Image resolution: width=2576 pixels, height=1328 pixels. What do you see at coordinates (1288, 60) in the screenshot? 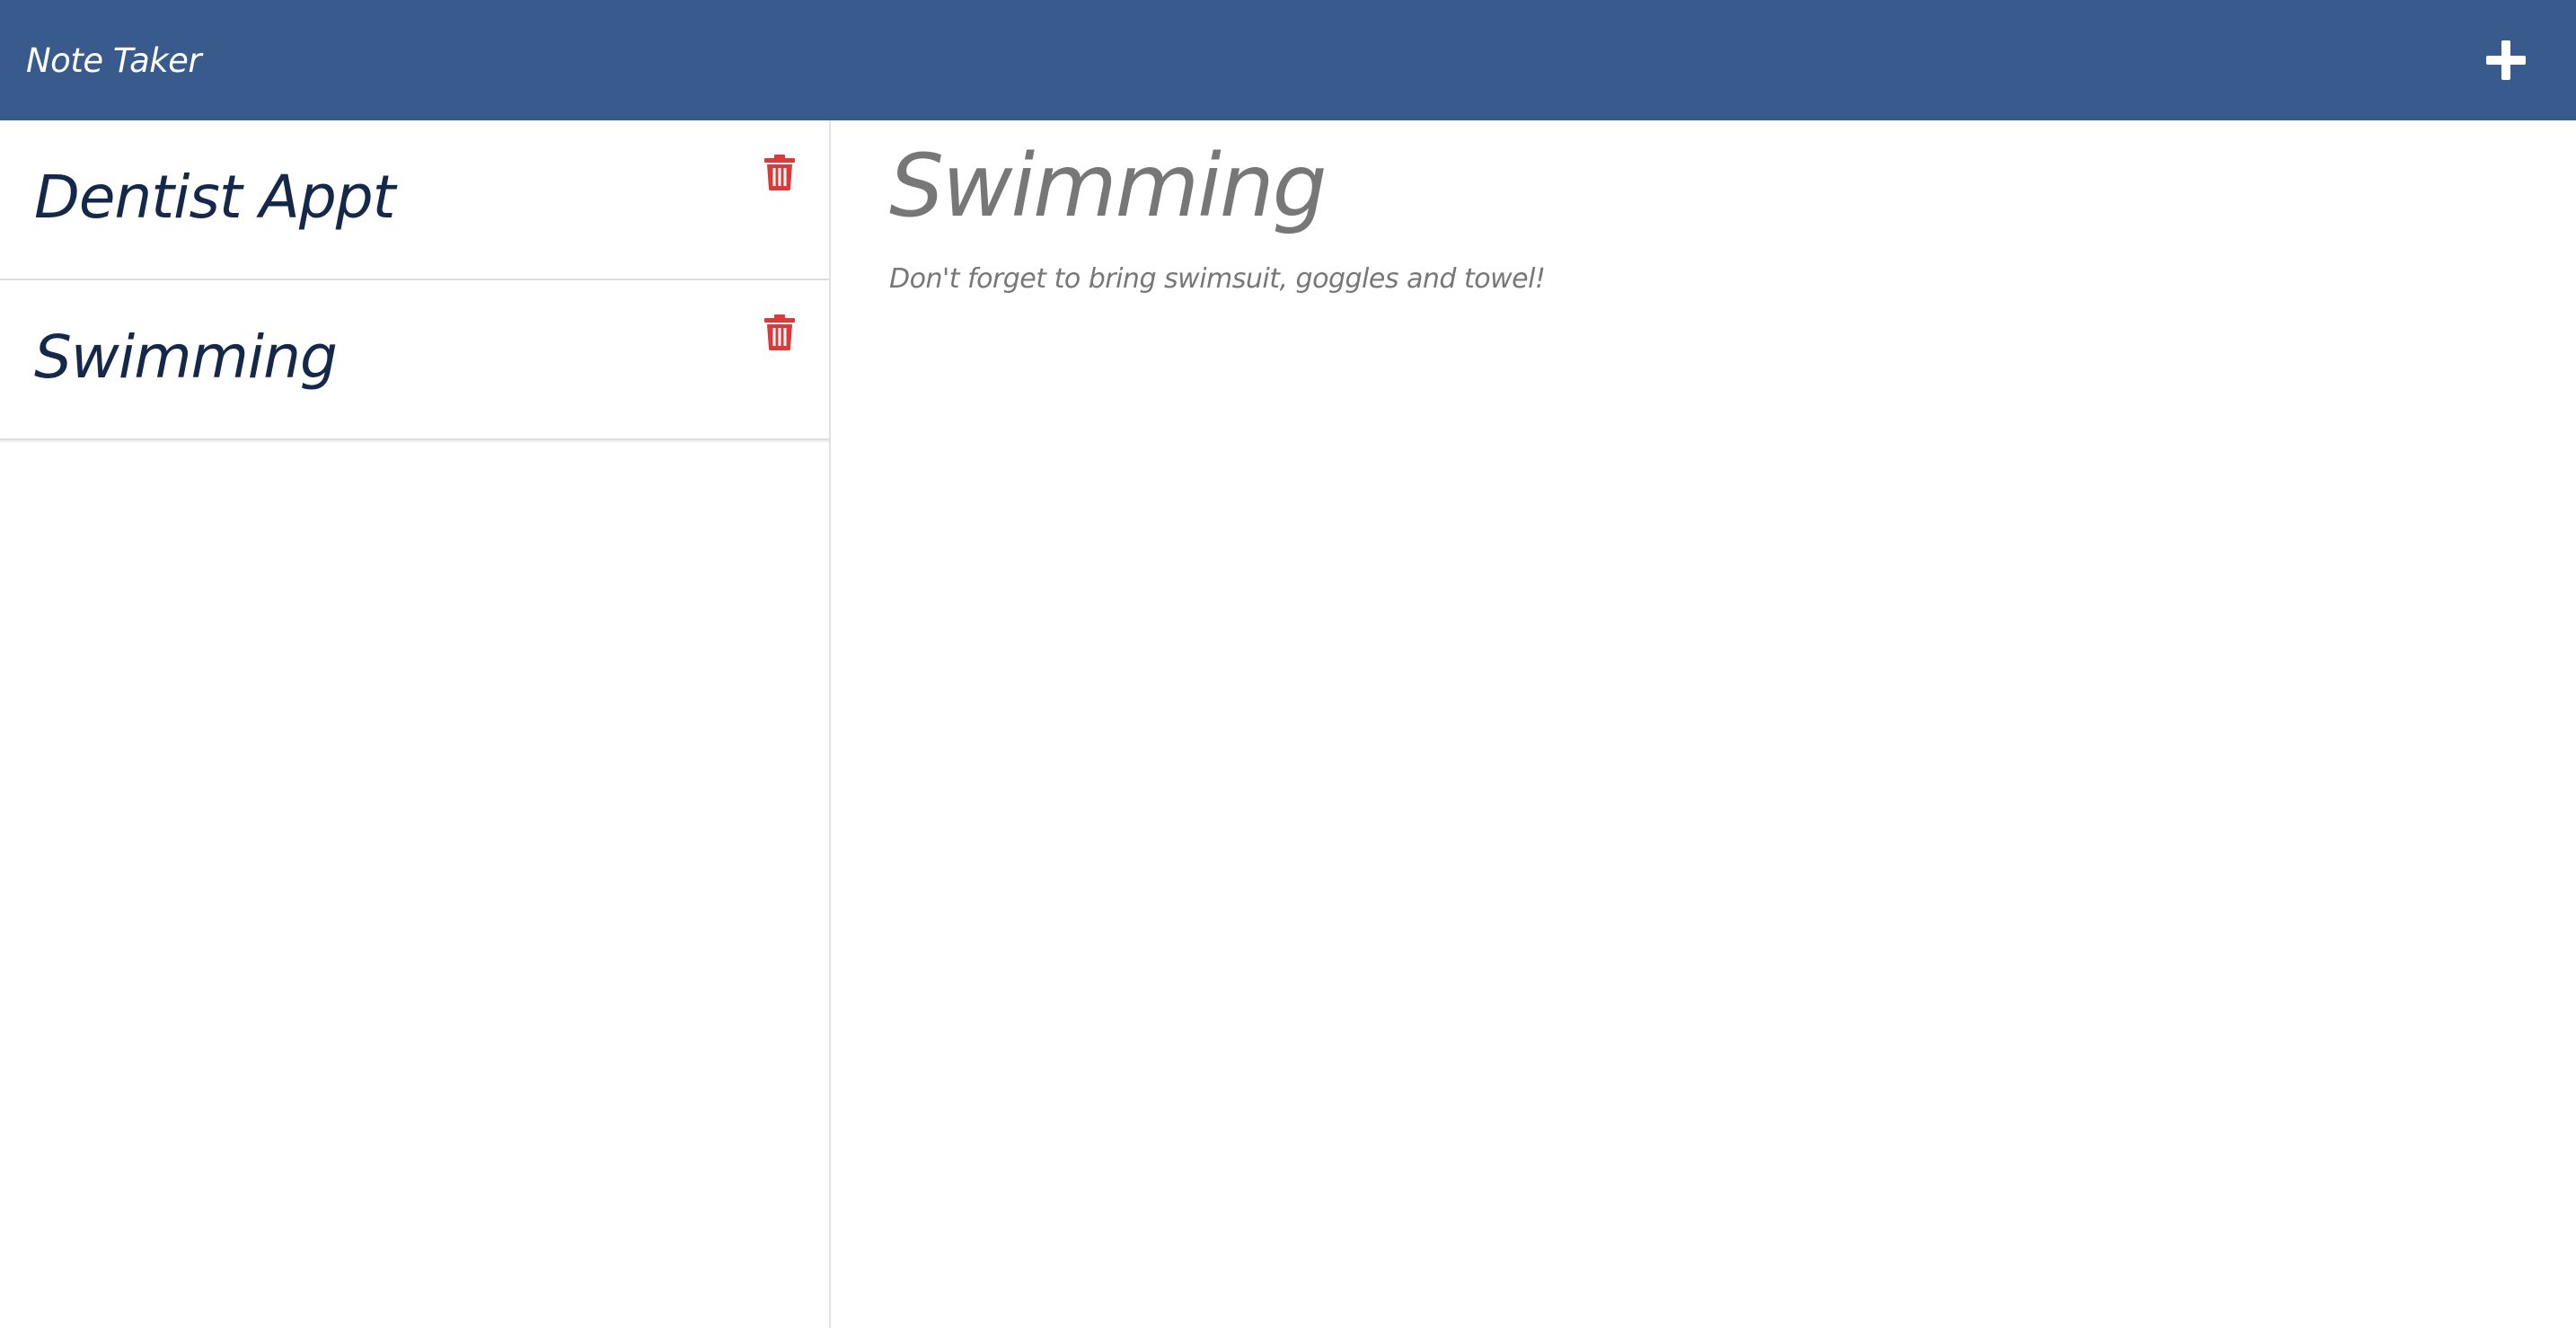
I see `navbar: Note Taker` at bounding box center [1288, 60].